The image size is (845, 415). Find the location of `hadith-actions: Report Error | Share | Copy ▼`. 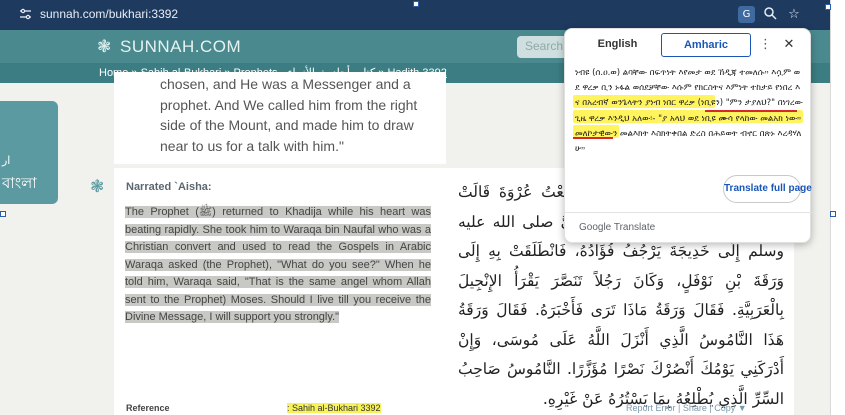

hadith-actions: Report Error | Share | Copy ▼ is located at coordinates (686, 408).